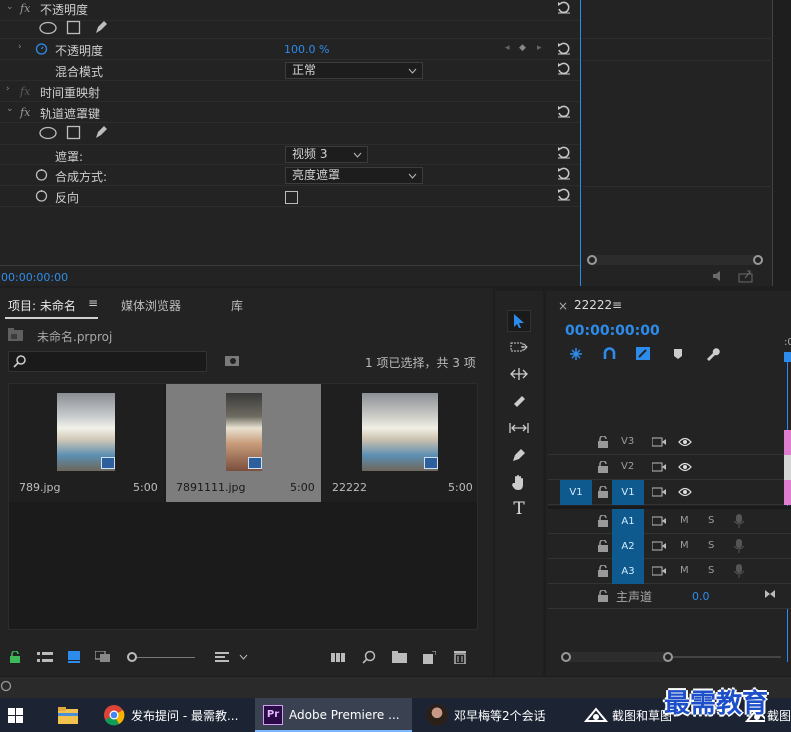  Describe the element at coordinates (86, 443) in the screenshot. I see `project-item: 789.jpg 5:00` at that location.